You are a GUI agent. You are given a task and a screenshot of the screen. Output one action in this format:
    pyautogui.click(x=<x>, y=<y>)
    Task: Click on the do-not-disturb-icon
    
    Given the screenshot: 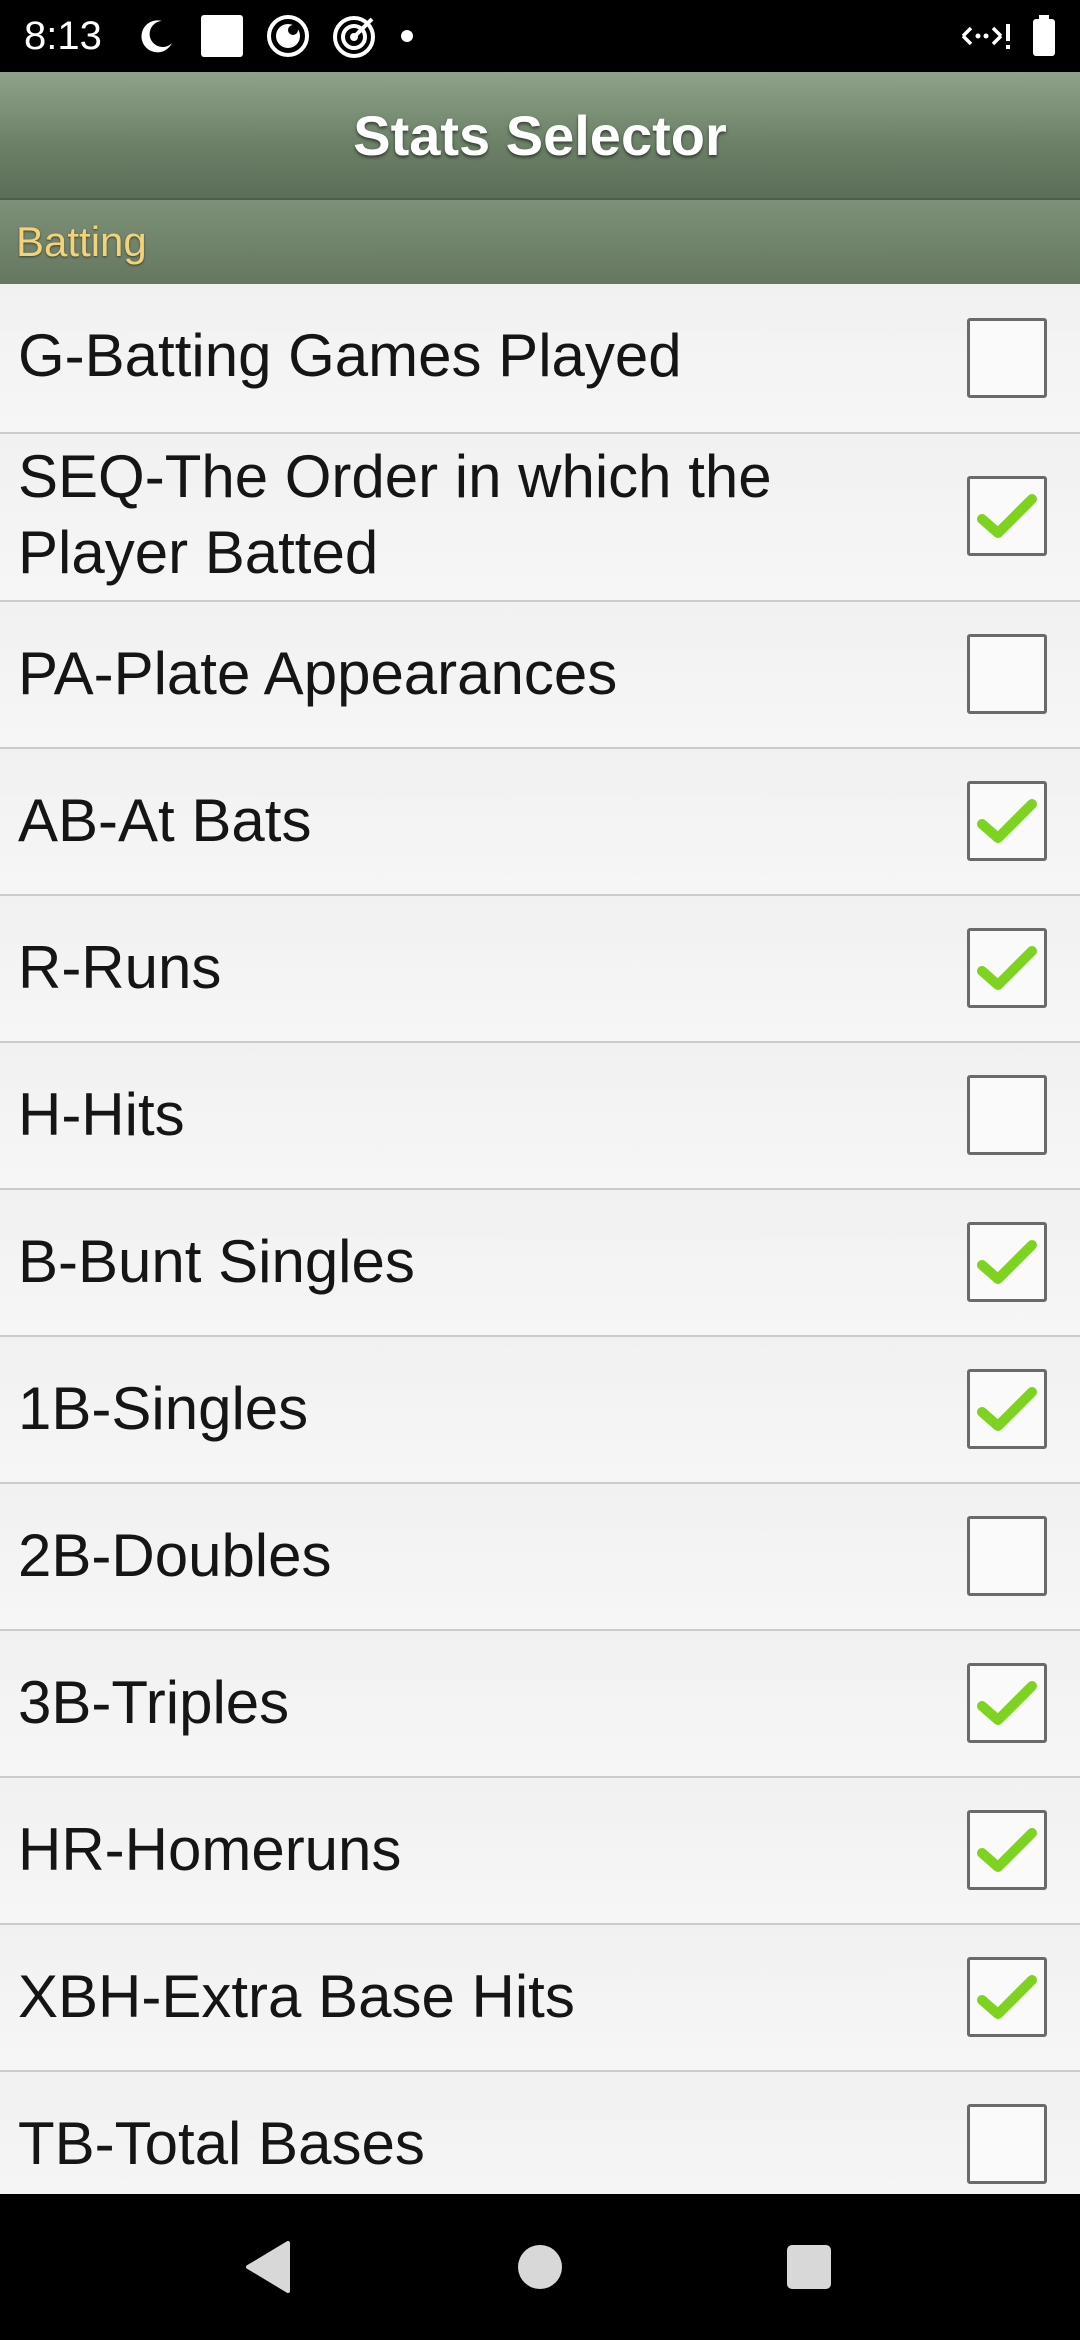 What is the action you would take?
    pyautogui.click(x=157, y=36)
    